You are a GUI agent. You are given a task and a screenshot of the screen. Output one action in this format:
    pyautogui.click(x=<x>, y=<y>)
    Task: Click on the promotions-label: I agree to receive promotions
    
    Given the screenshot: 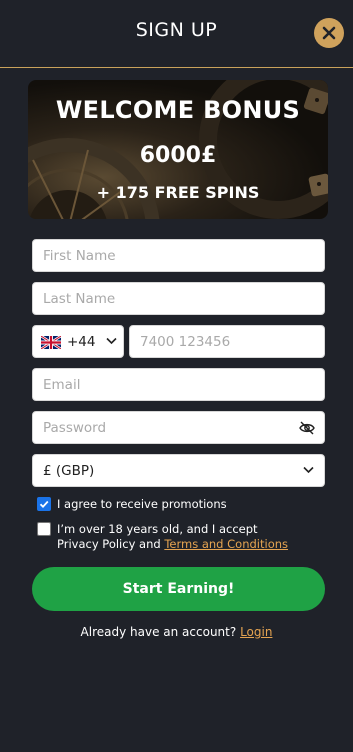 What is the action you would take?
    pyautogui.click(x=142, y=504)
    